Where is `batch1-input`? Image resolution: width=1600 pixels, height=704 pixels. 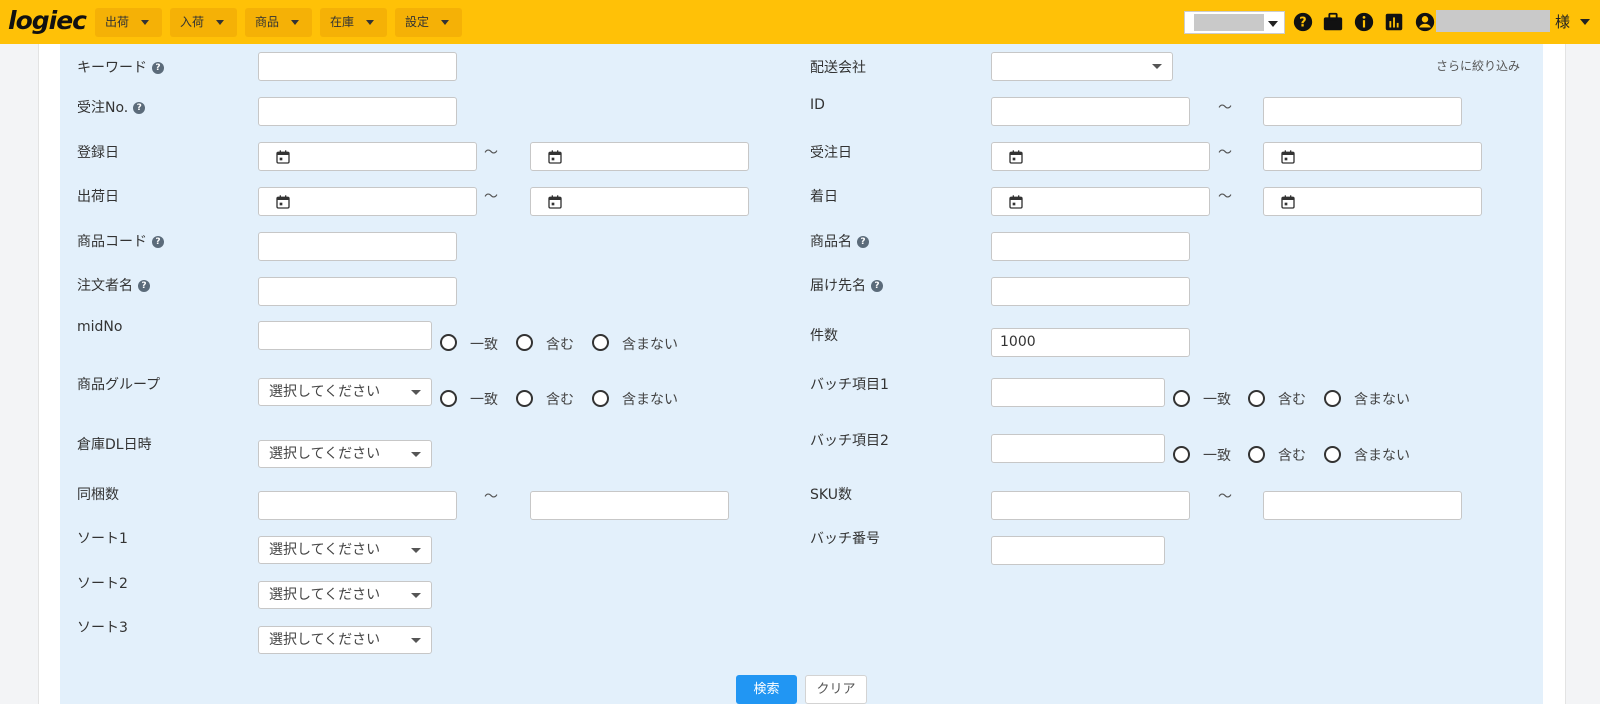
batch1-input is located at coordinates (1078, 392).